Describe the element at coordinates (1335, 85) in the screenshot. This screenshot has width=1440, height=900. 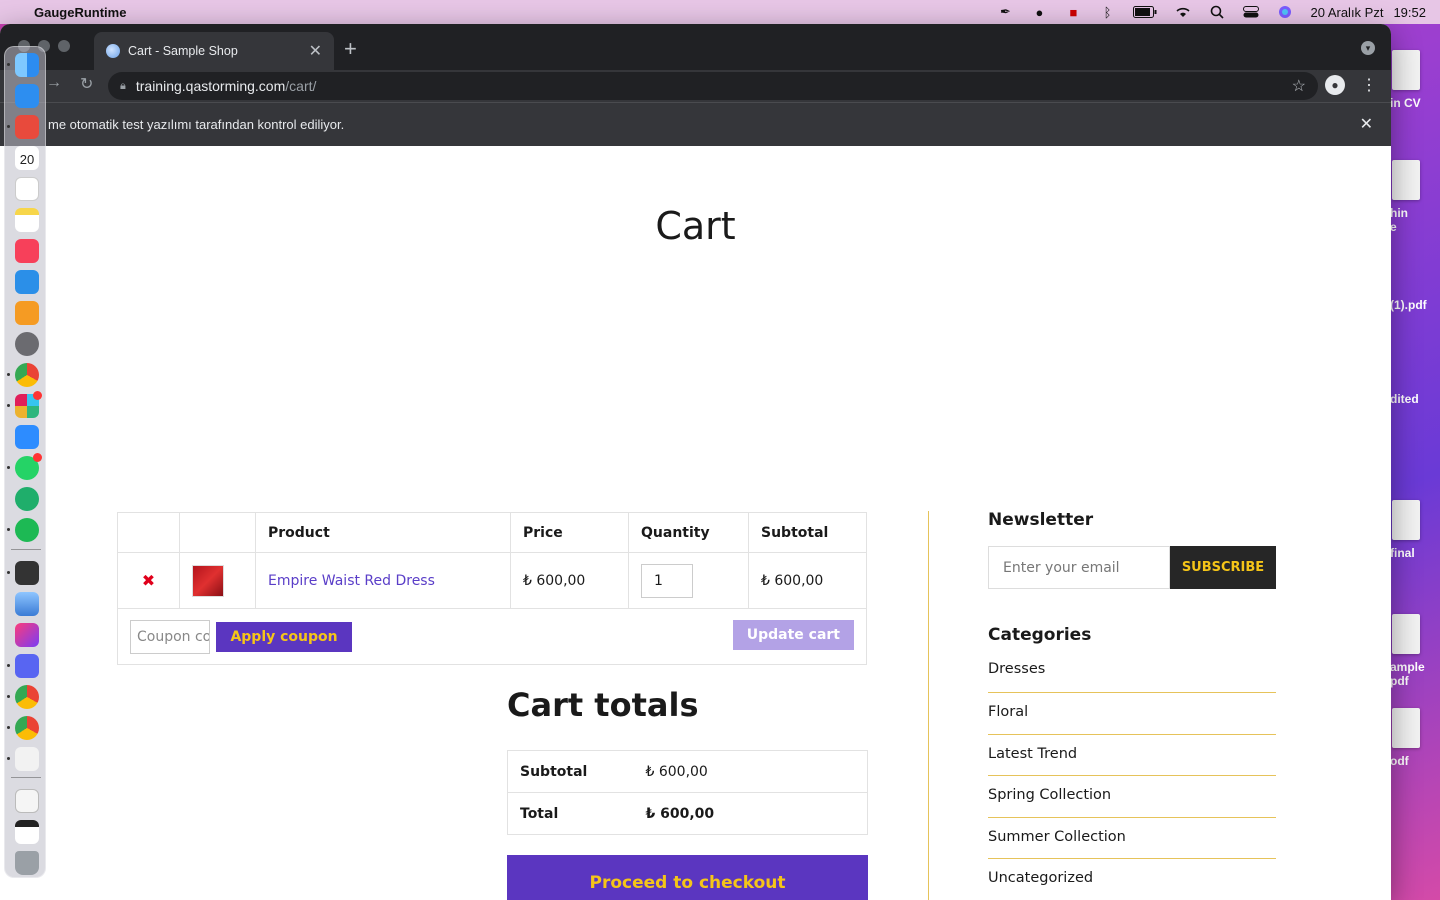
I see `profile-icon: ●` at that location.